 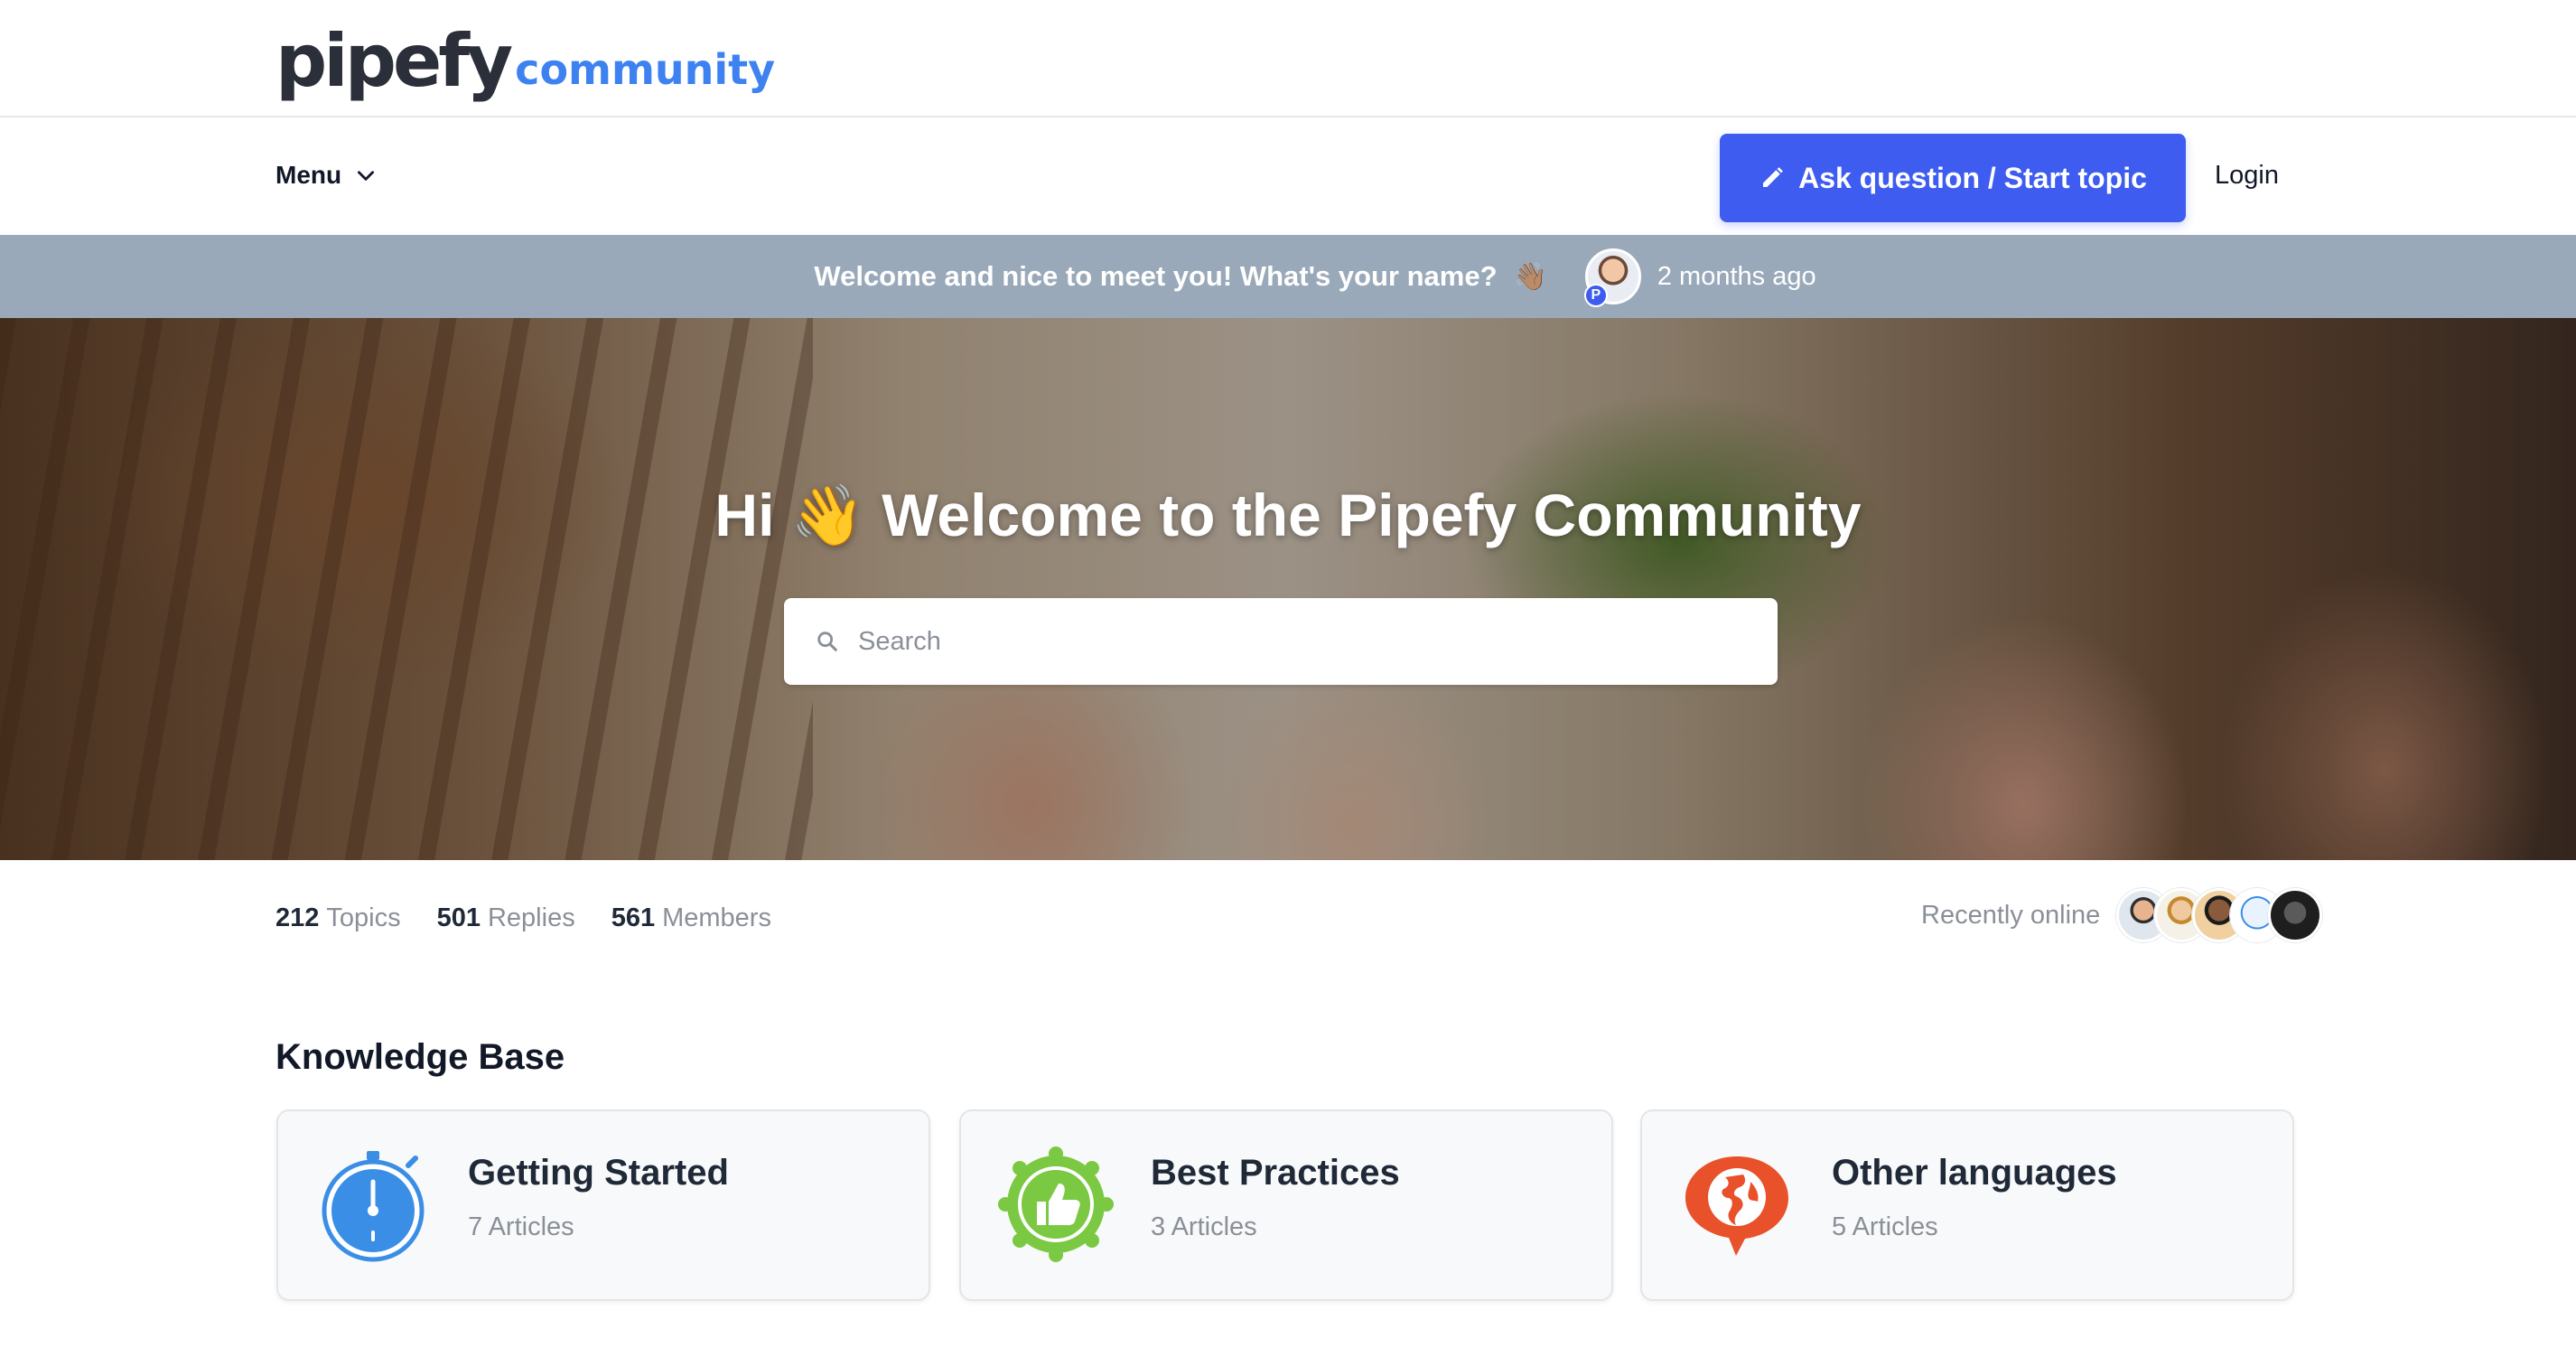 I want to click on kb-card-other-languages: Other languages 5 Articles, so click(x=1967, y=1205).